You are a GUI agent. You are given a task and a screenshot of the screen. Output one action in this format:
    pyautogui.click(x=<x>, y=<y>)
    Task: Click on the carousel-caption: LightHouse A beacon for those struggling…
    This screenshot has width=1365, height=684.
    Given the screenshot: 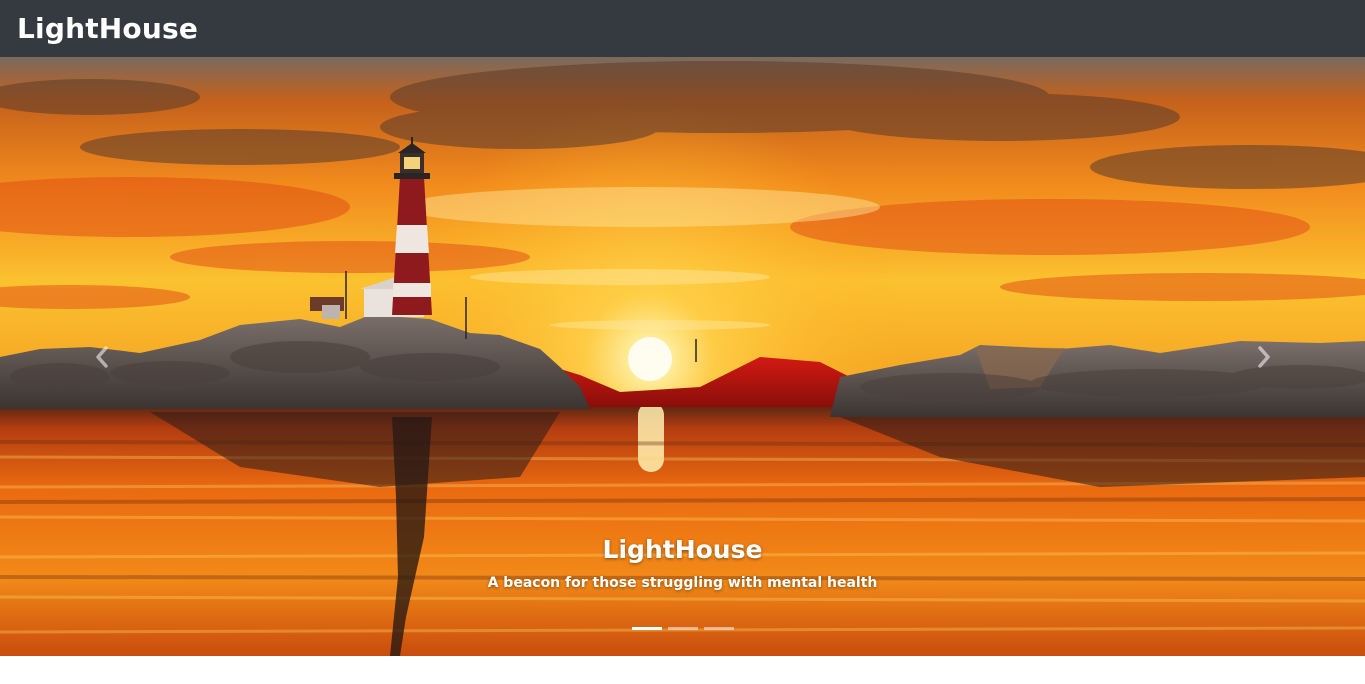 What is the action you would take?
    pyautogui.click(x=682, y=563)
    